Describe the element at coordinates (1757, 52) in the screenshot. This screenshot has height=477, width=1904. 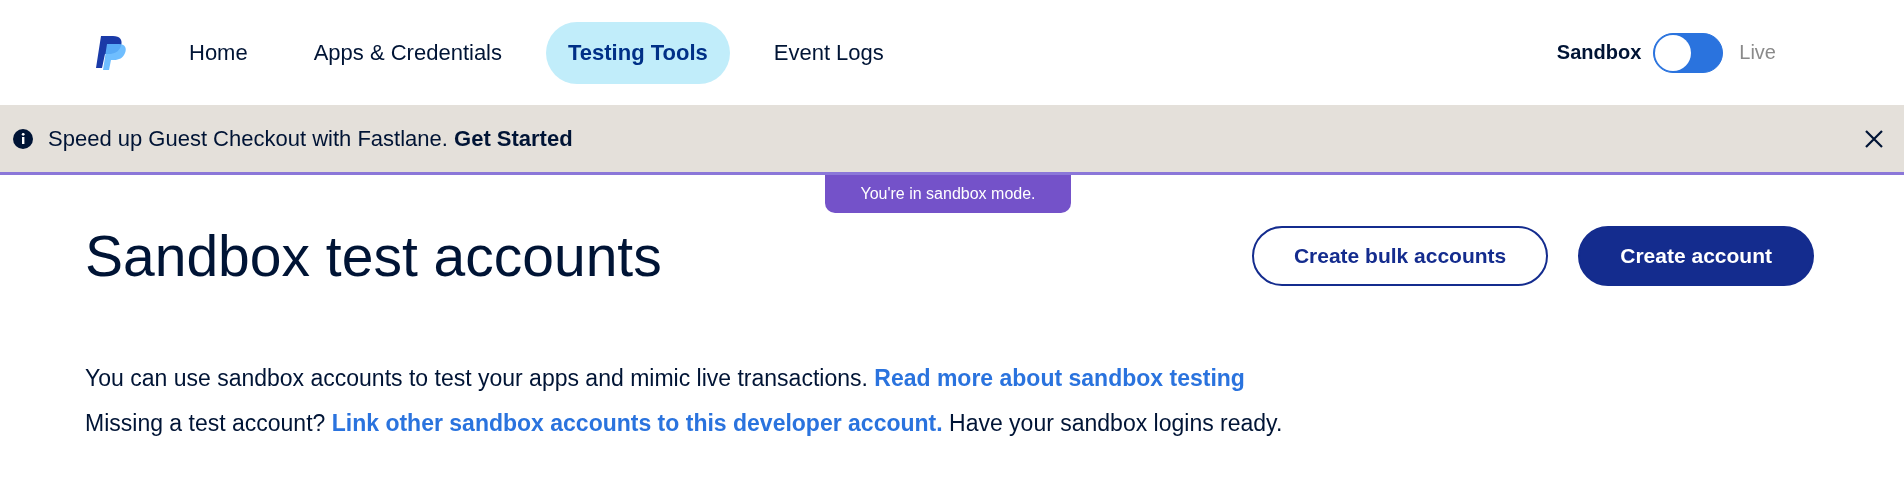
I see `toggle-label: Live` at that location.